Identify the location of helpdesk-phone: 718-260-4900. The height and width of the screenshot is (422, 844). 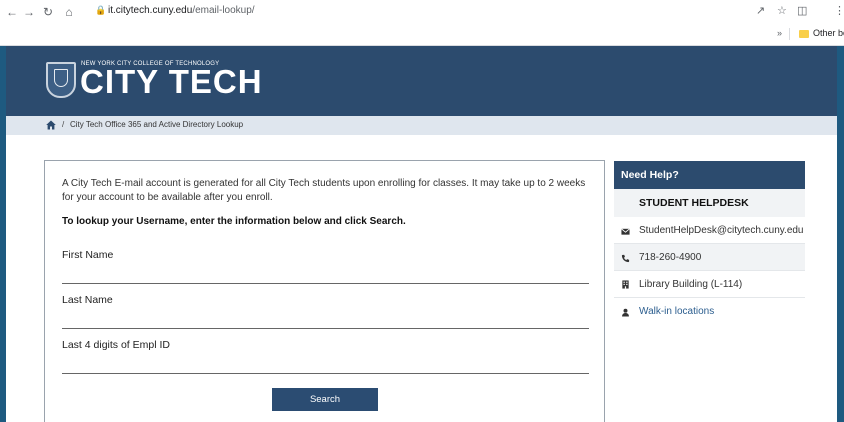
(670, 257).